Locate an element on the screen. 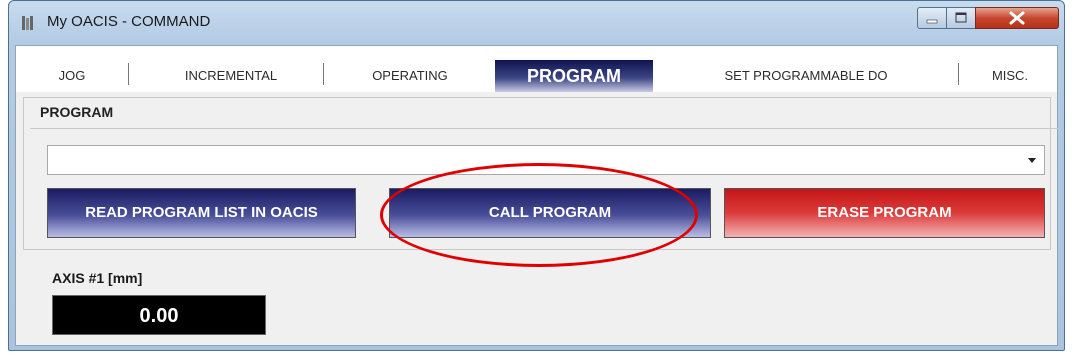  panel-divider is located at coordinates (544, 128).